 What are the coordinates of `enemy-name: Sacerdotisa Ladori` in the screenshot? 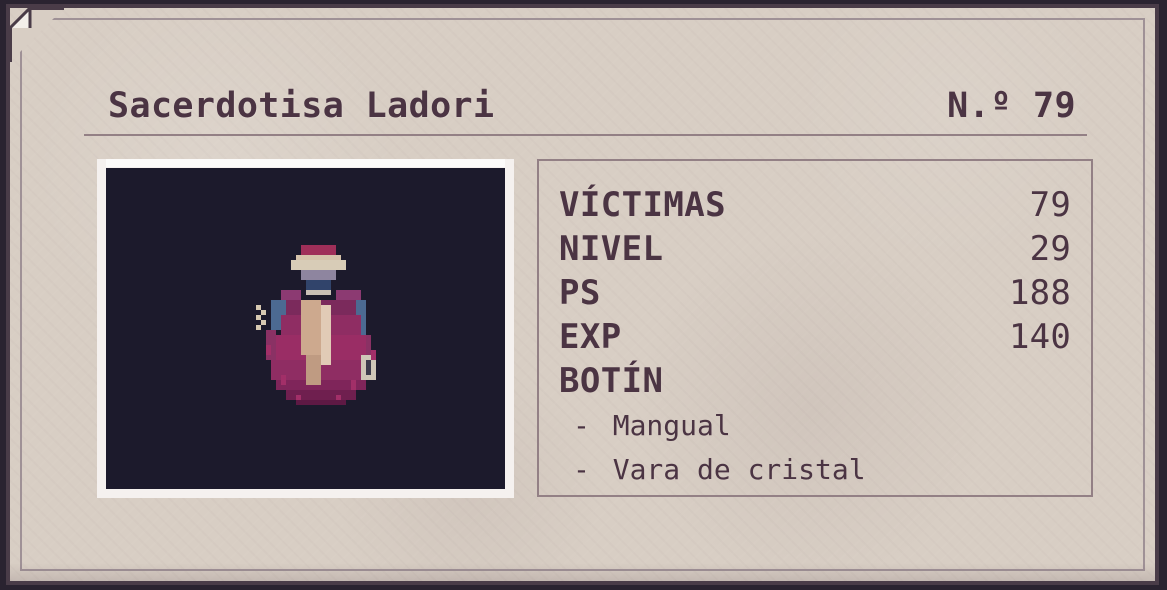 It's located at (301, 106).